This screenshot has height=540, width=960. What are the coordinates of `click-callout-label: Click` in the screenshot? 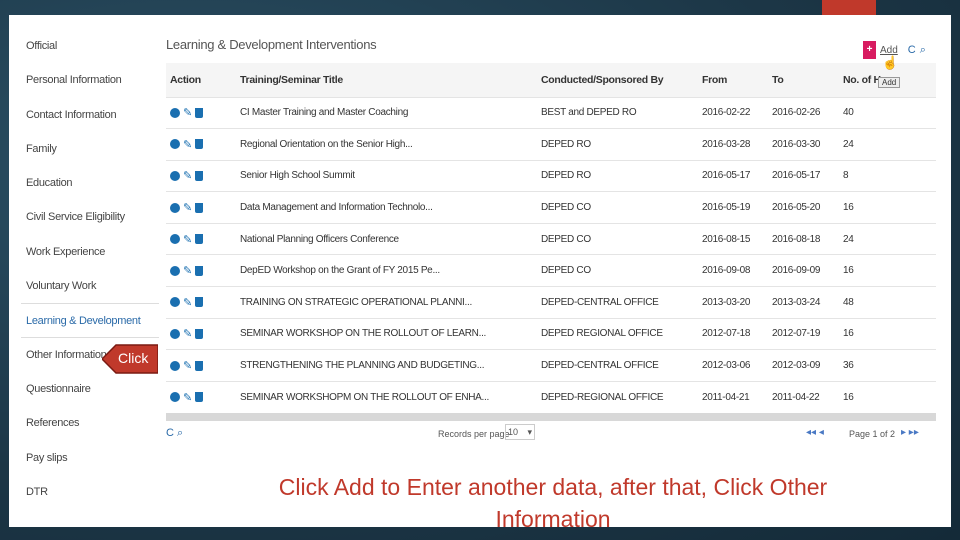 It's located at (133, 358).